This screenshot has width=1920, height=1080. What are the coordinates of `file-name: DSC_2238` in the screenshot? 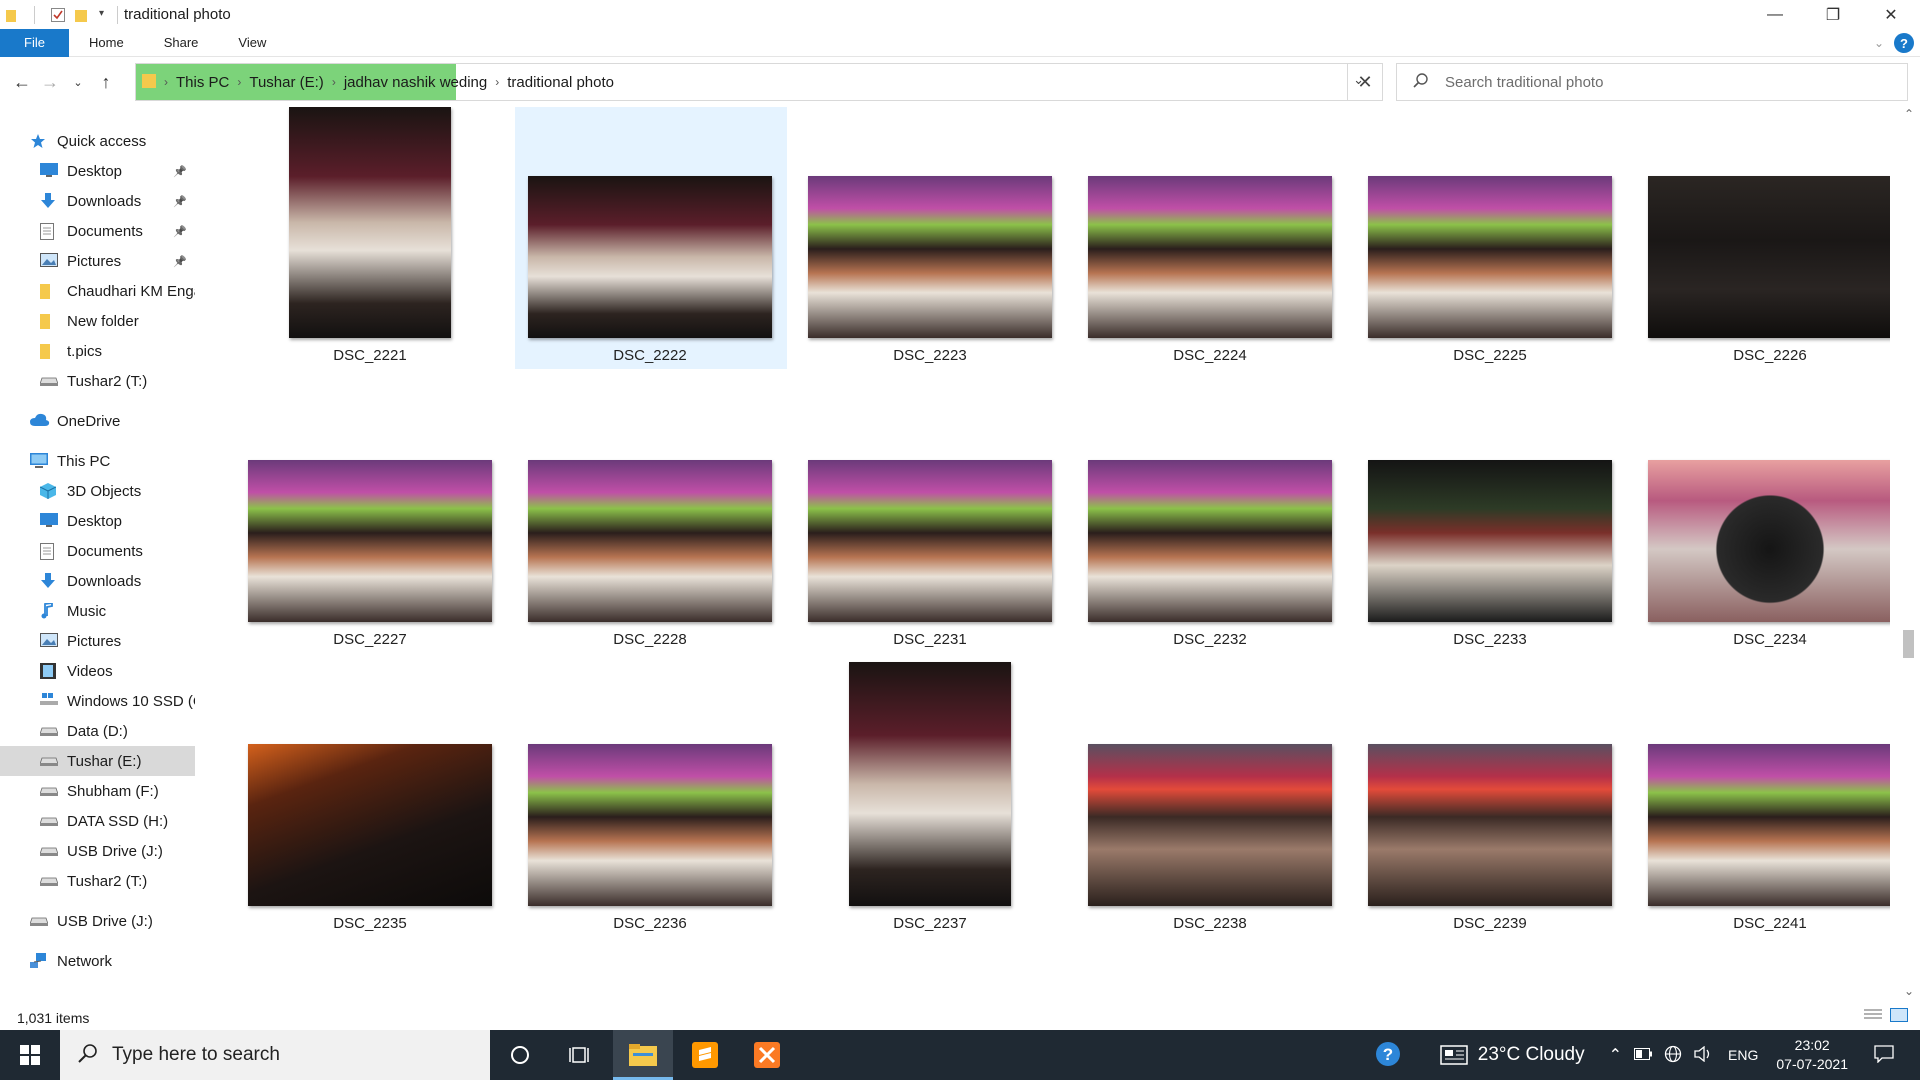 It's located at (1210, 923).